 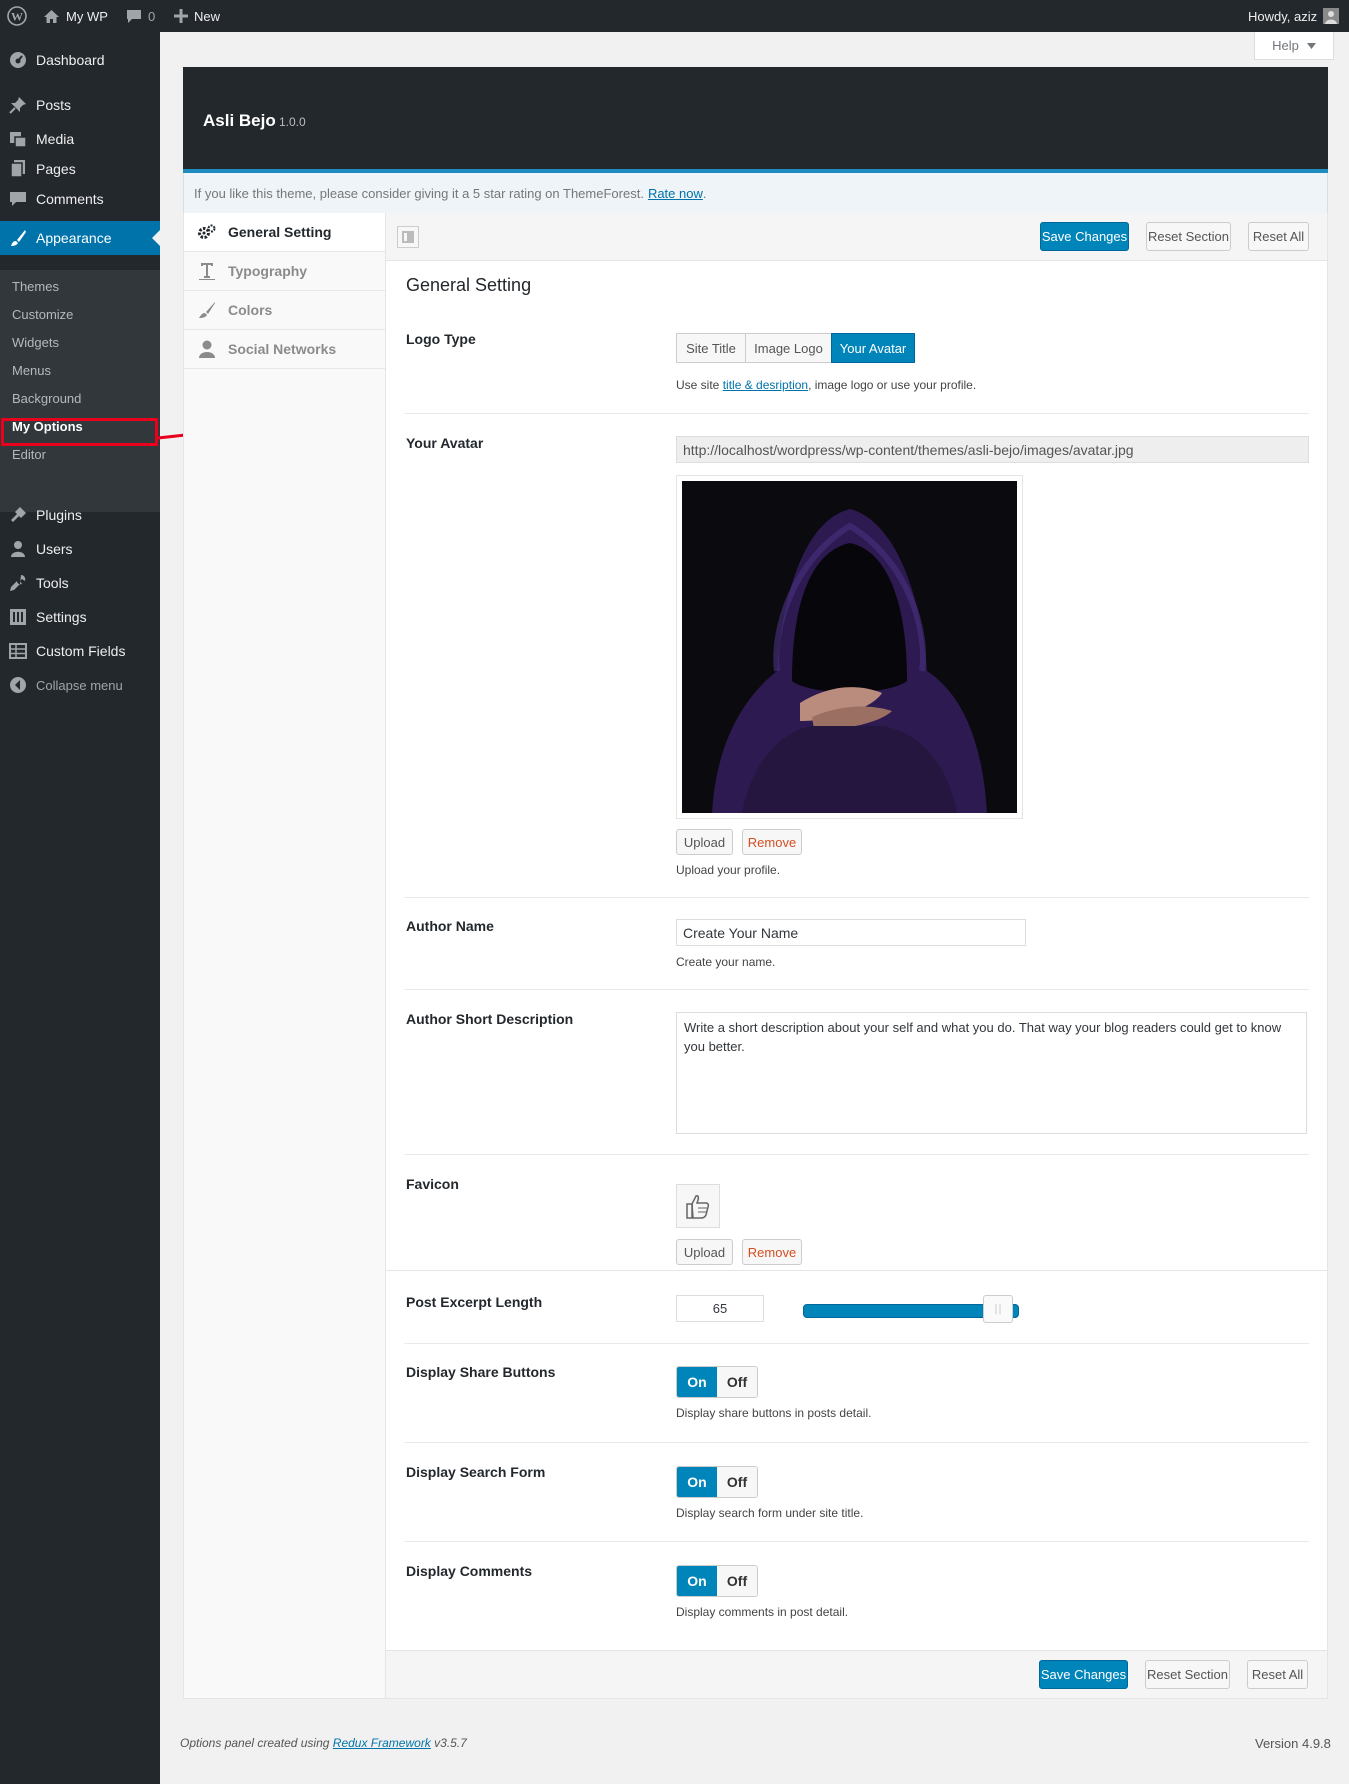 What do you see at coordinates (432, 1184) in the screenshot?
I see `favicon-label: Favicon` at bounding box center [432, 1184].